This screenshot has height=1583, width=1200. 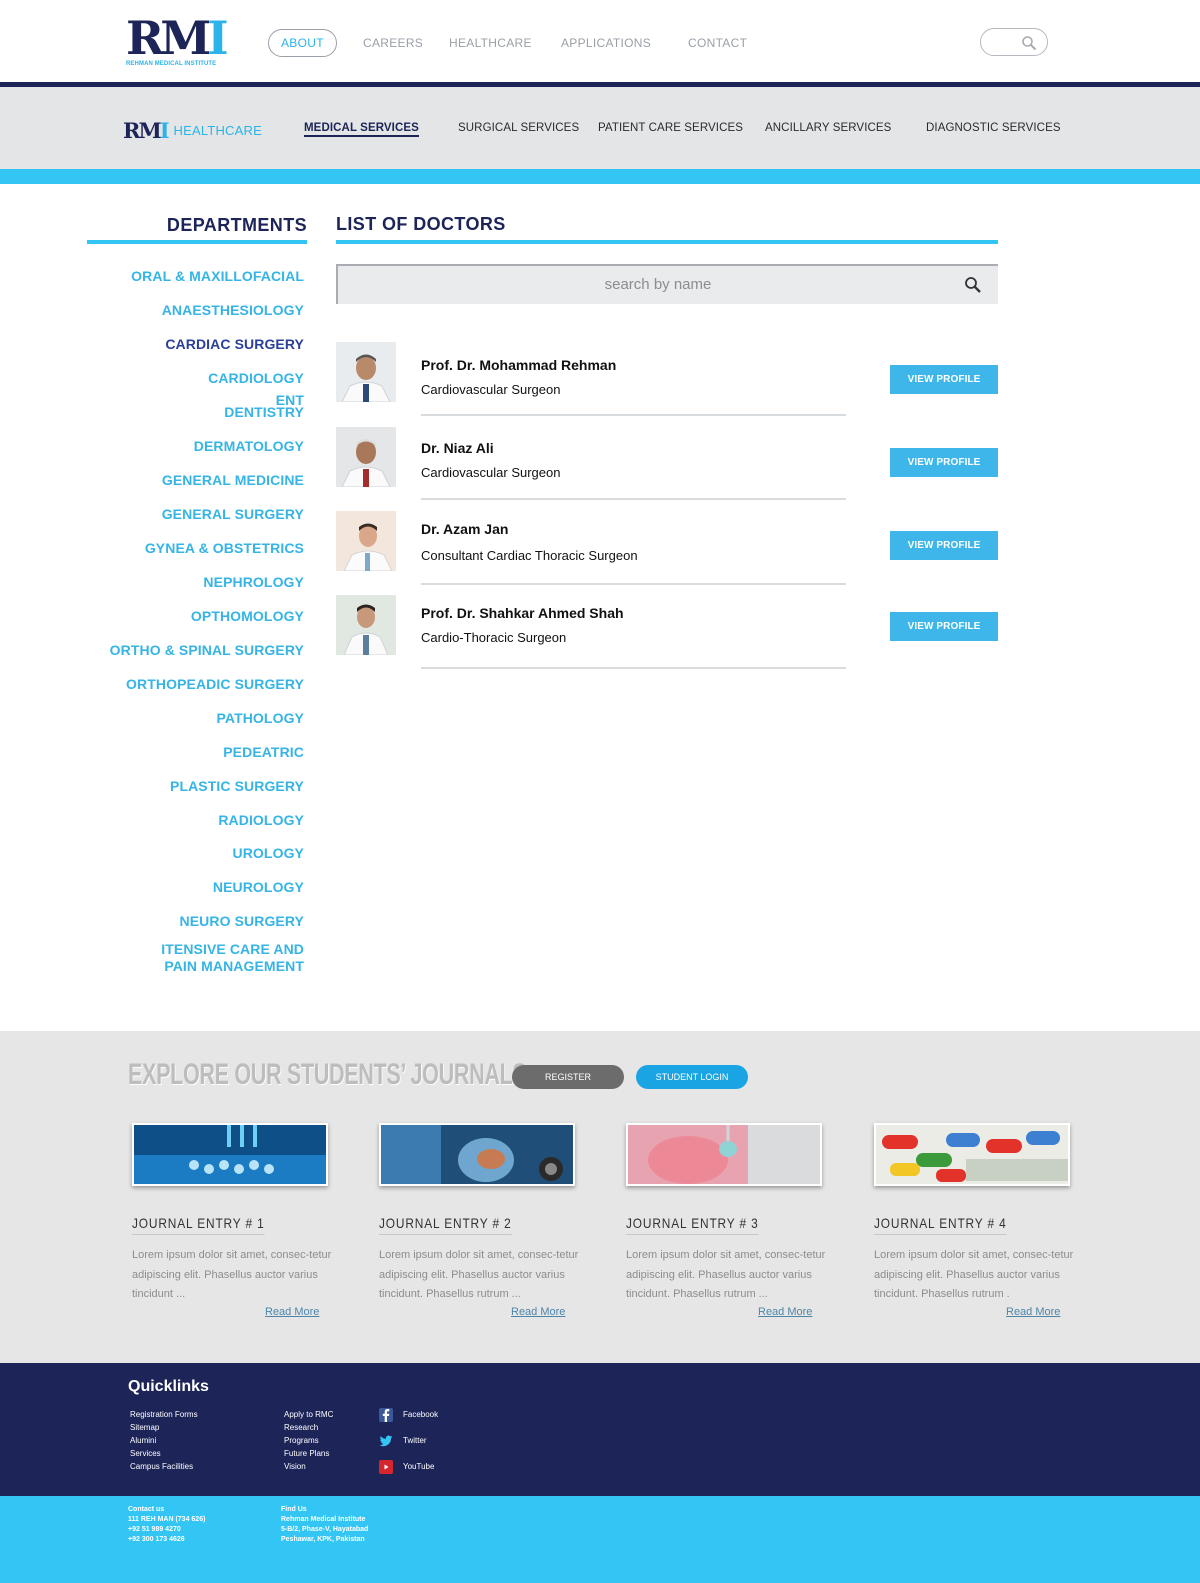 I want to click on nav-about: ABOUT, so click(x=302, y=43).